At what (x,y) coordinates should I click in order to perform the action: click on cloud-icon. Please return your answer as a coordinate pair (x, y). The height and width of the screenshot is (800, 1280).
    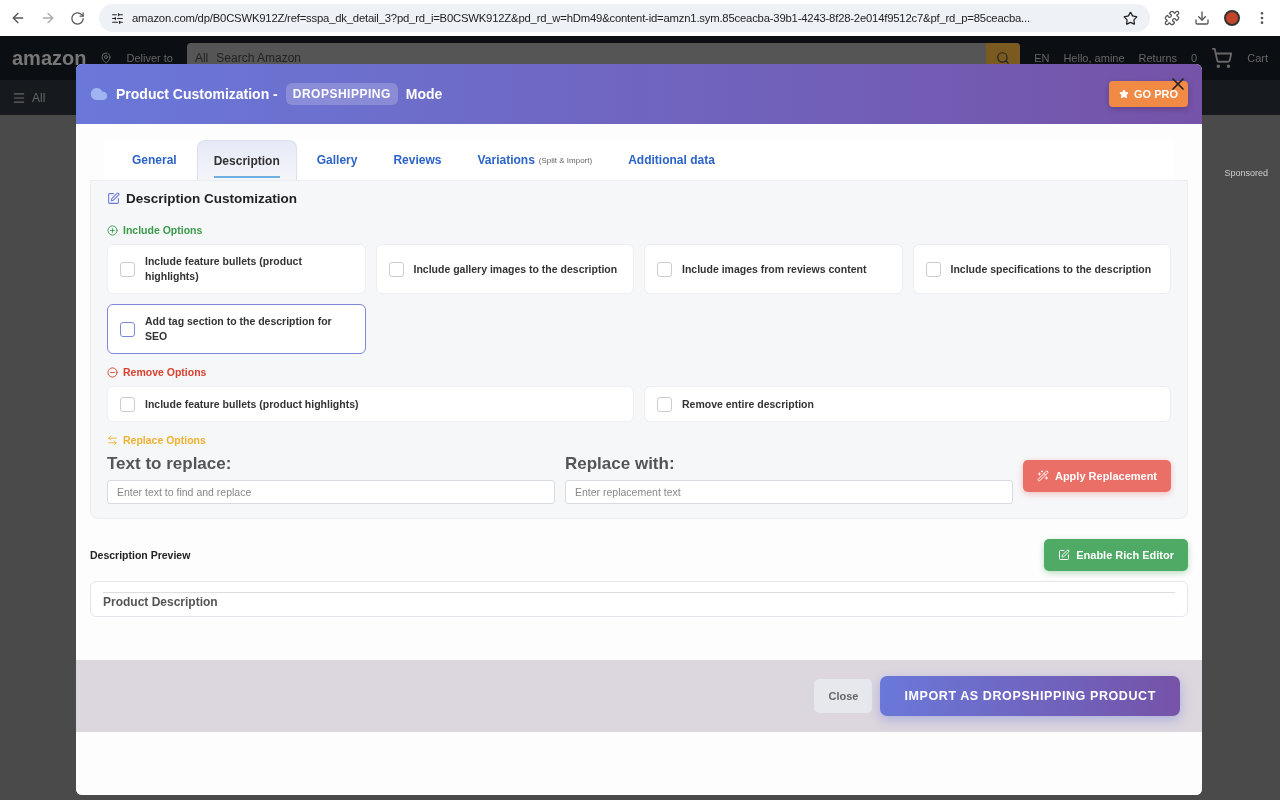
    Looking at the image, I should click on (99, 94).